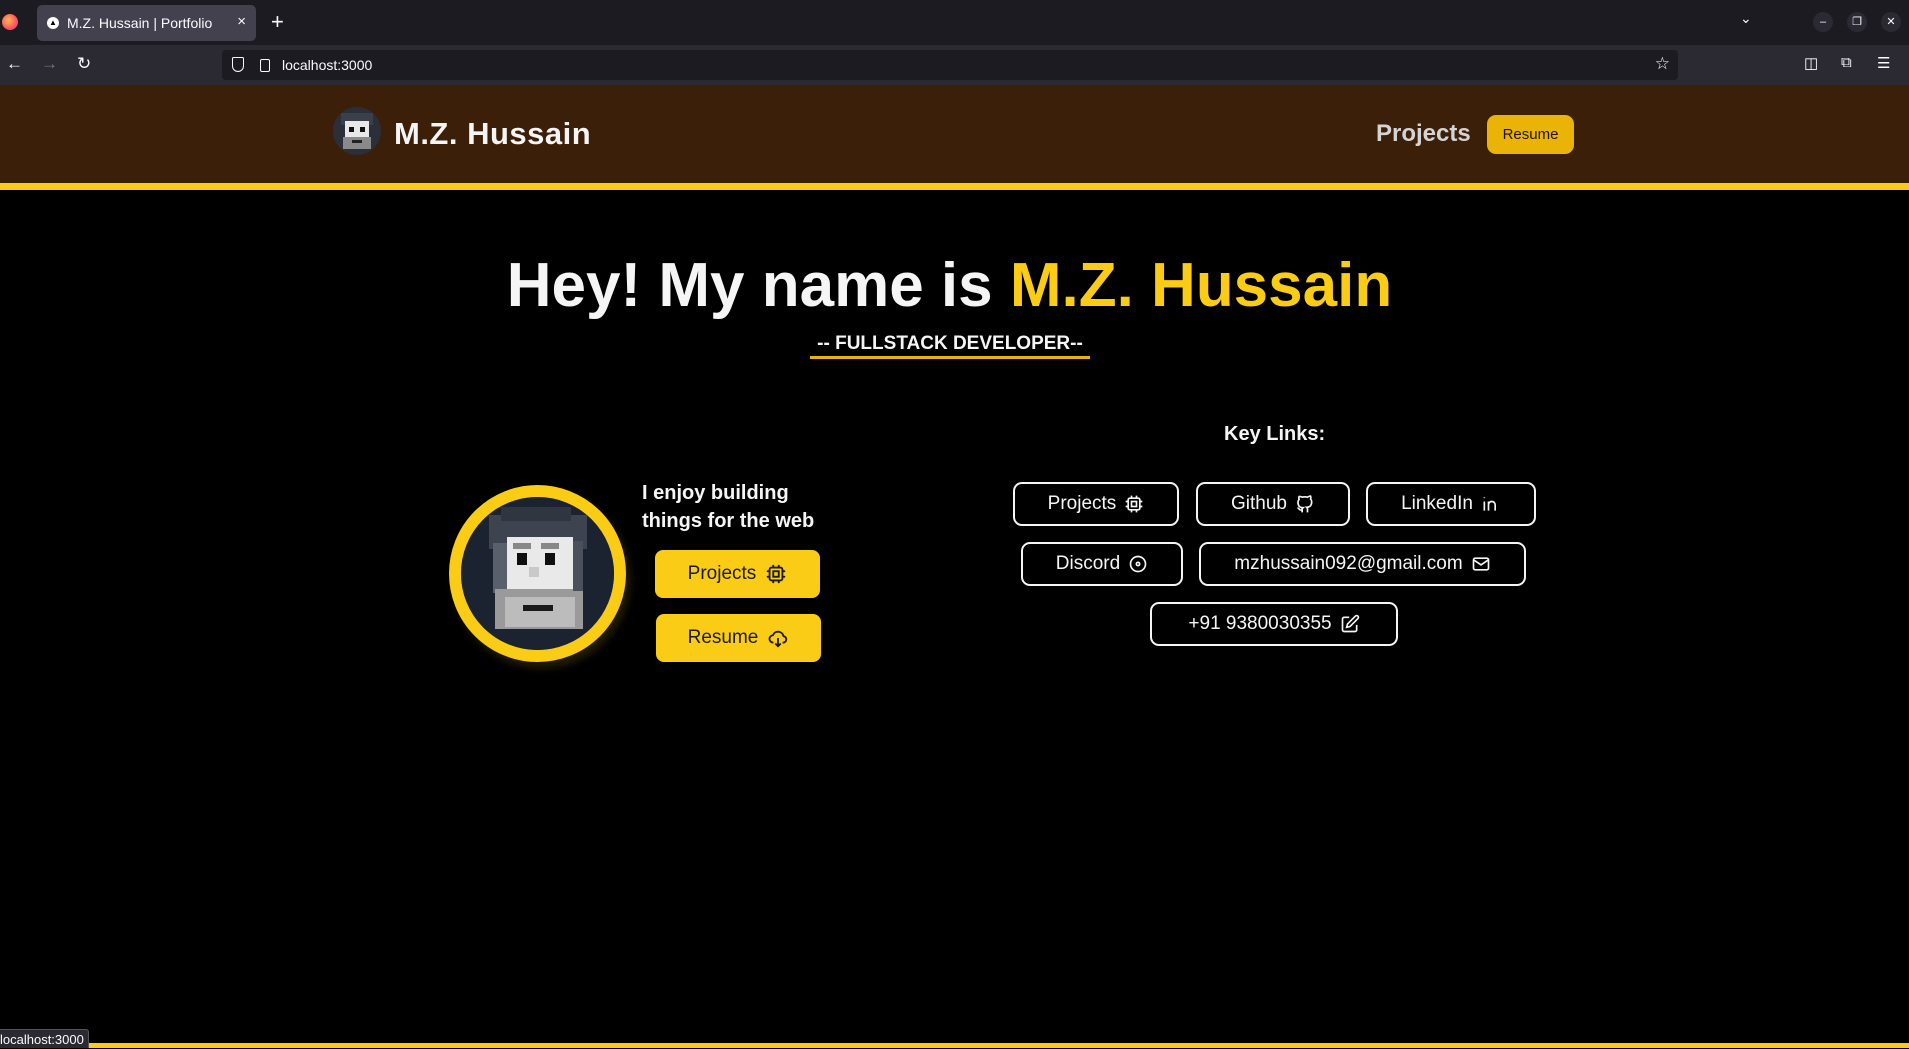 The image size is (1909, 1049). What do you see at coordinates (954, 137) in the screenshot?
I see `site-header: M.Z. Hussain Projects Resume` at bounding box center [954, 137].